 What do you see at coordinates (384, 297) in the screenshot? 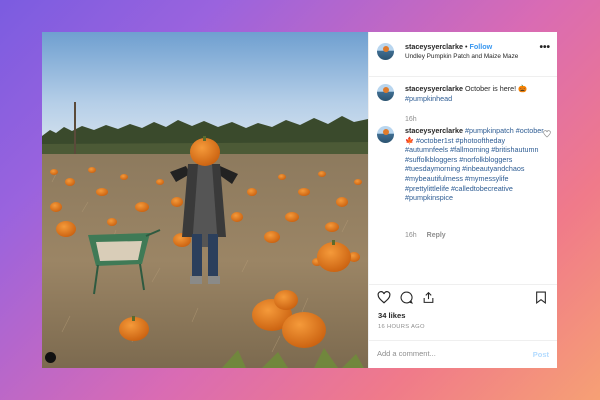
I see `like-heart-icon` at bounding box center [384, 297].